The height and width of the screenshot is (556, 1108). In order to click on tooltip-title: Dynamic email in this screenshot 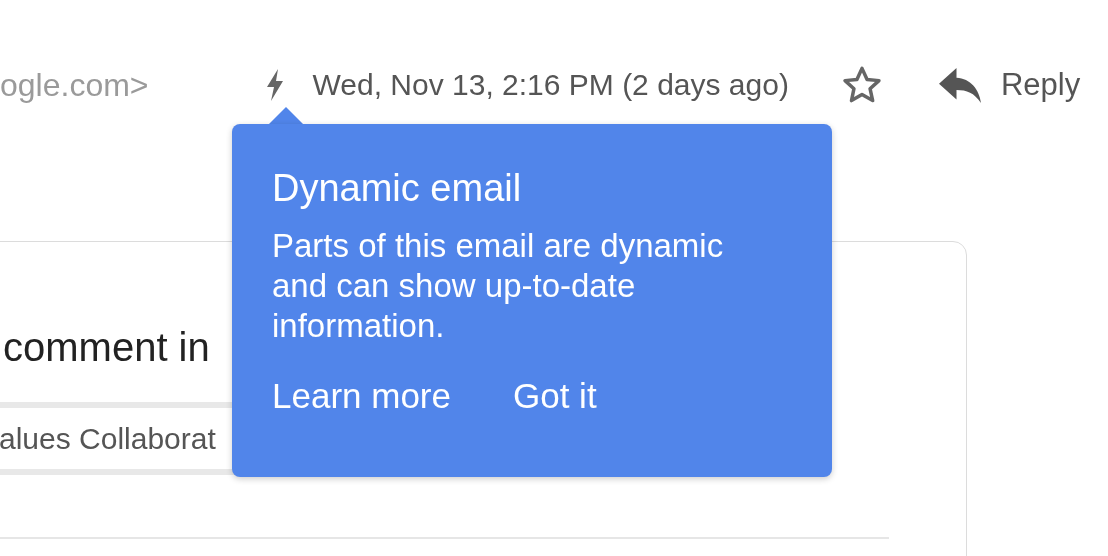, I will do `click(397, 188)`.